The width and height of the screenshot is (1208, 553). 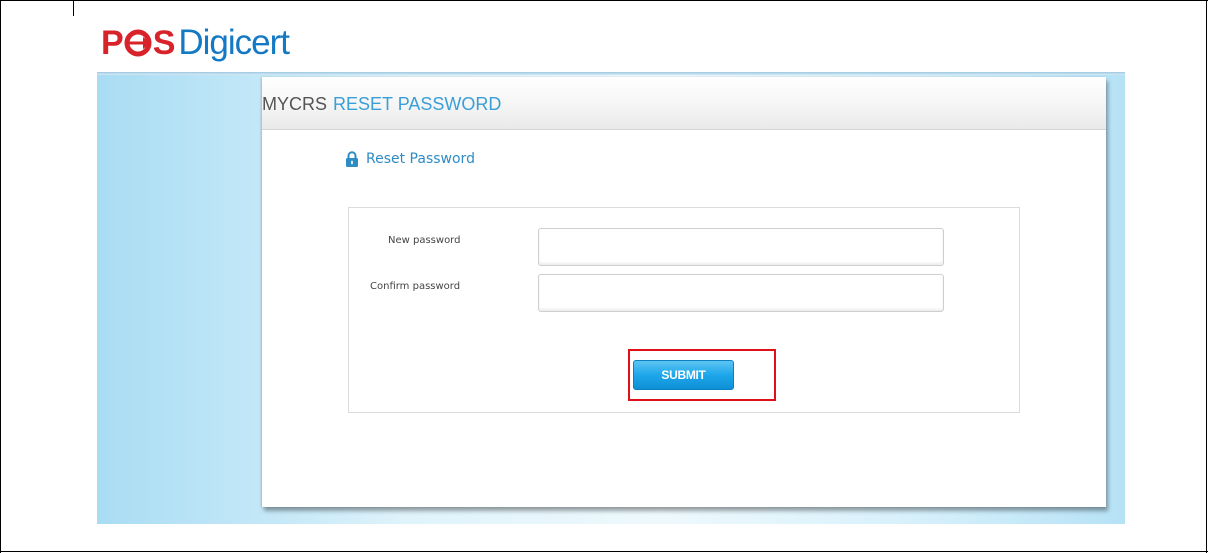 I want to click on panel-header: MYCRS RESET PASSWORD, so click(x=684, y=103).